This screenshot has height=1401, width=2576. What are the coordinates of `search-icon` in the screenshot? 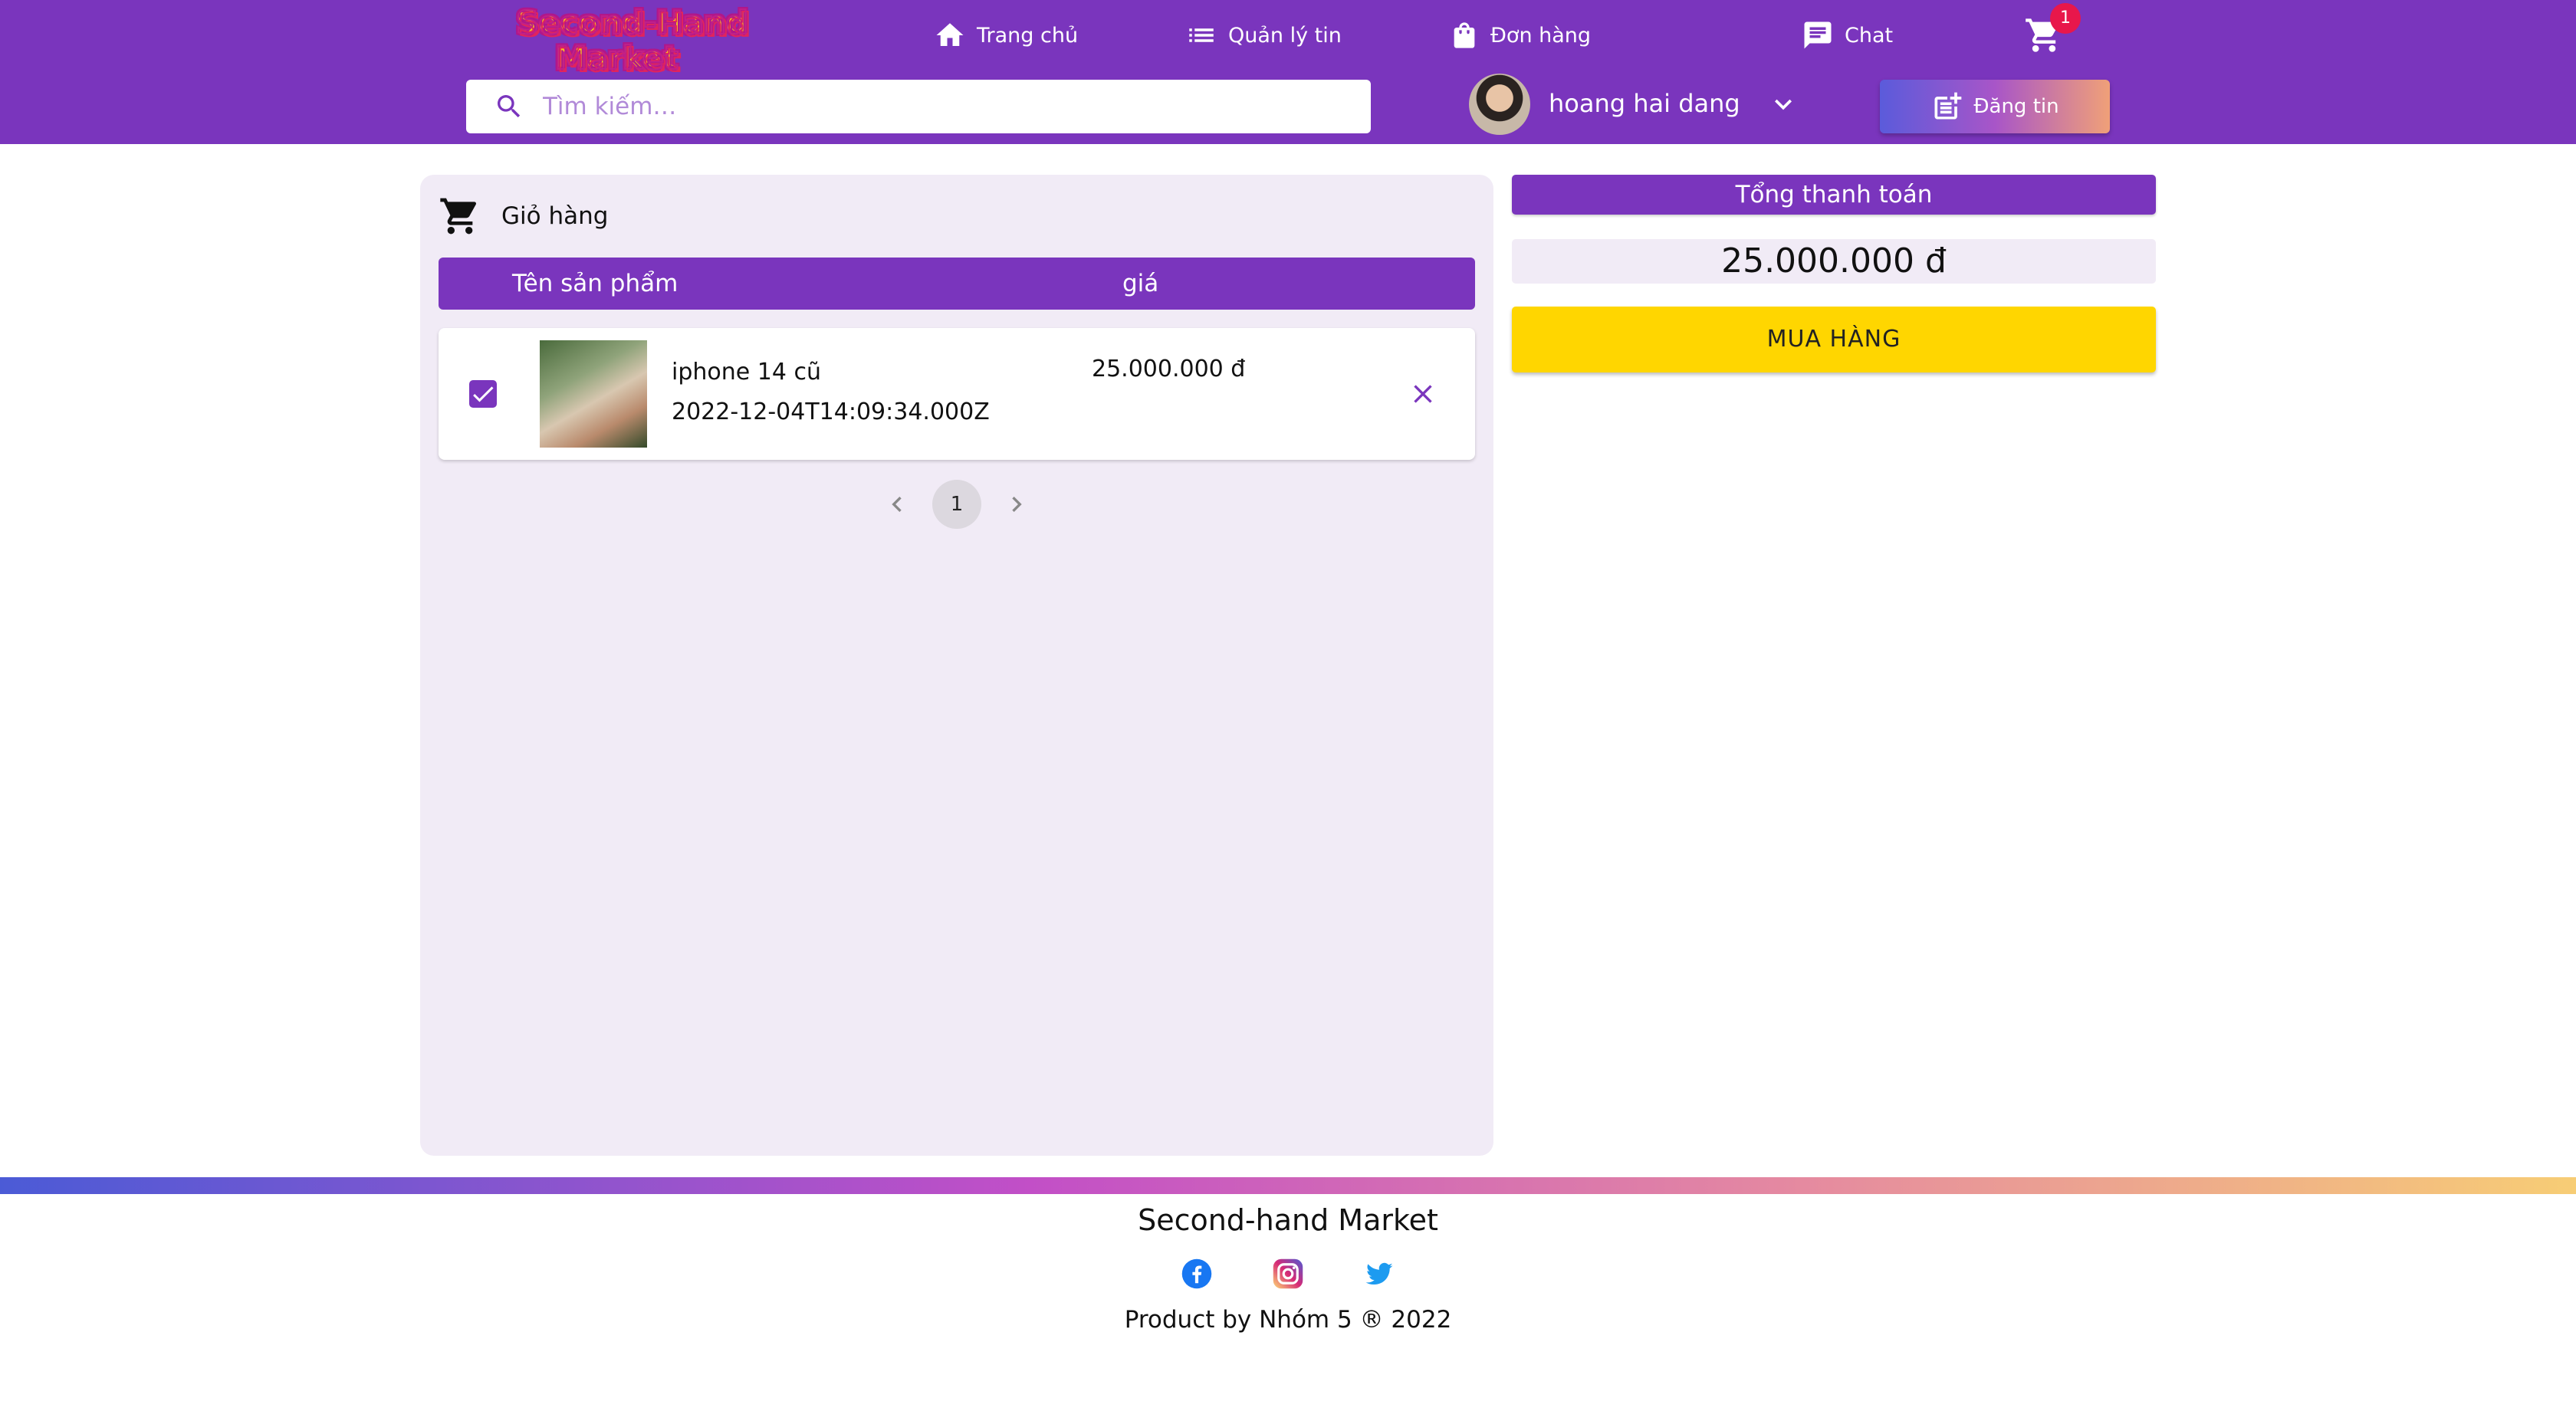 It's located at (510, 106).